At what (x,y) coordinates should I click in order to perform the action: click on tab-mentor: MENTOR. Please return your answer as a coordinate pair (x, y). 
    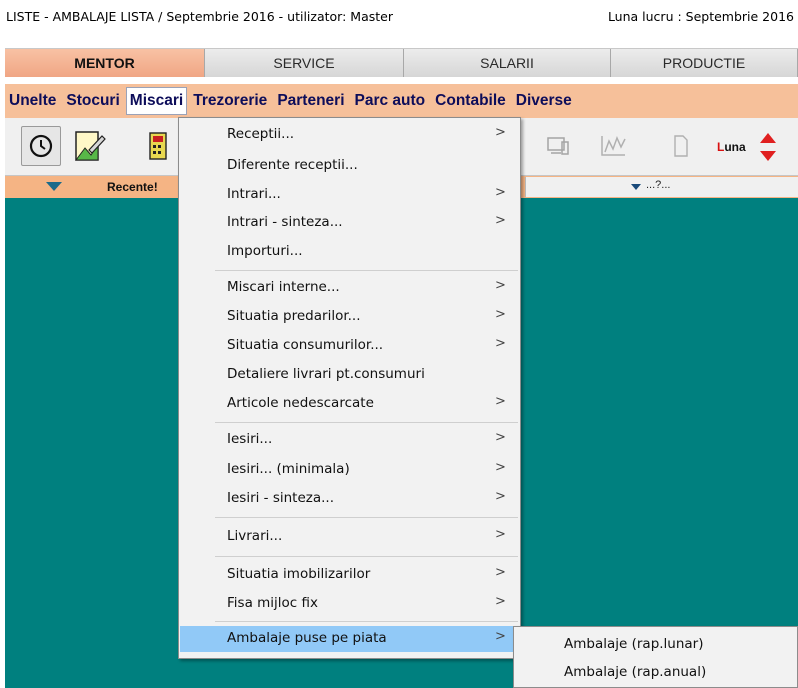
    Looking at the image, I should click on (105, 63).